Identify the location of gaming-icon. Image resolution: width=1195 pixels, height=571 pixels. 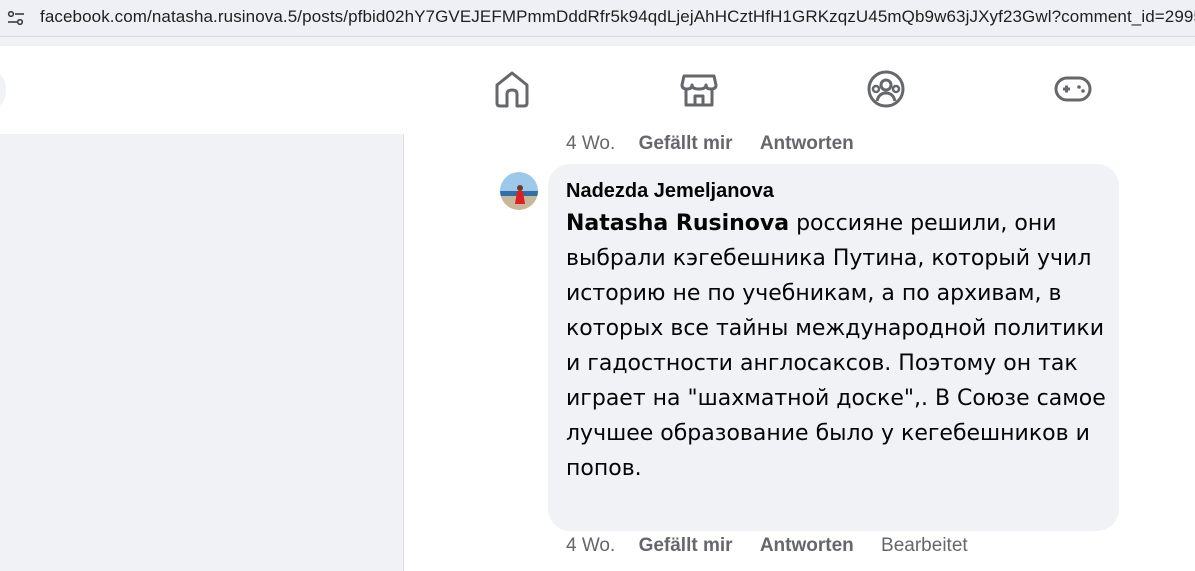
(1073, 89).